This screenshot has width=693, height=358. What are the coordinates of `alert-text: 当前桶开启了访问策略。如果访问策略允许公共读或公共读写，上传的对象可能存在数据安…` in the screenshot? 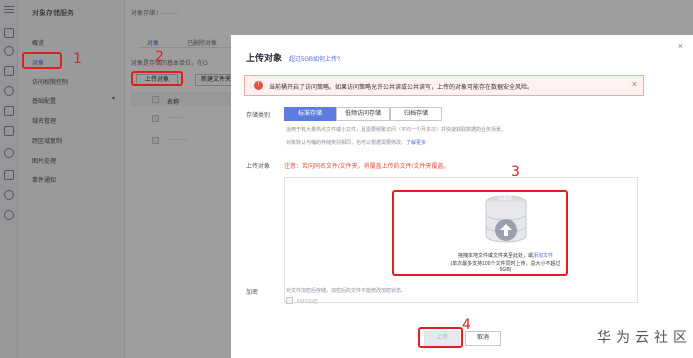 It's located at (401, 88).